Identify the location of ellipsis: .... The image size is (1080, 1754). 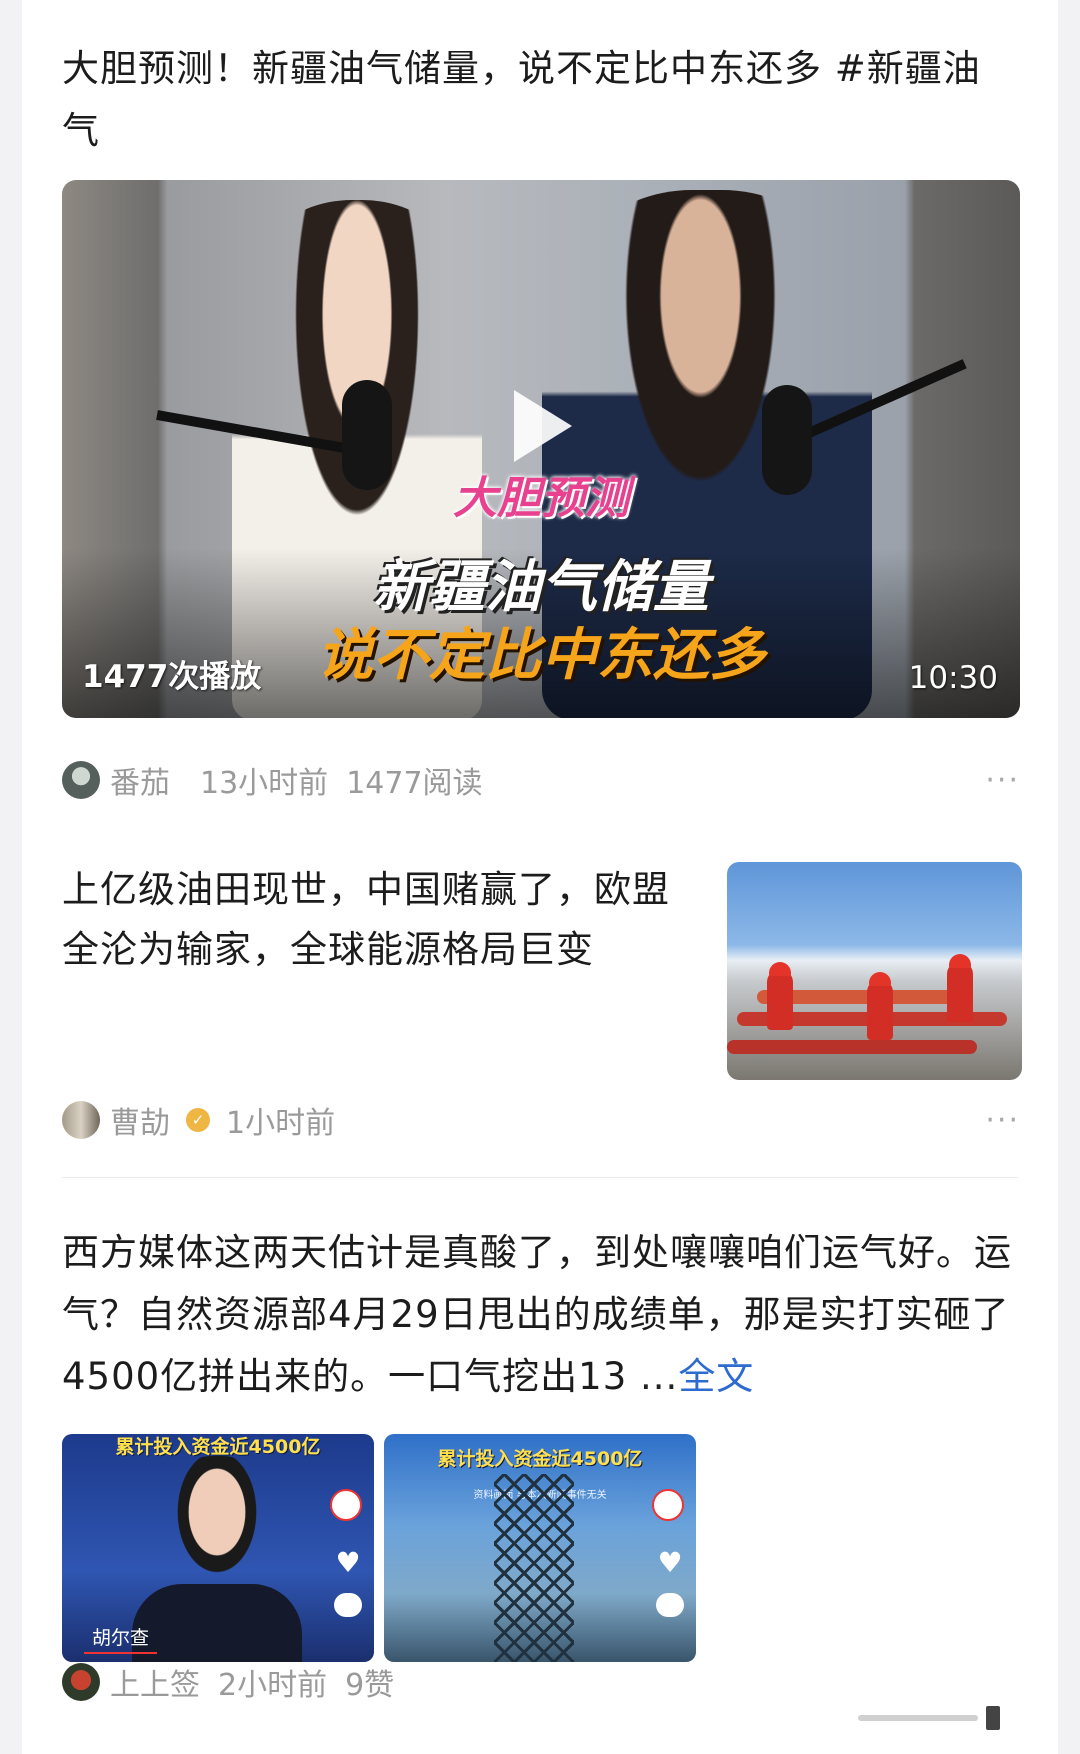
(659, 1376).